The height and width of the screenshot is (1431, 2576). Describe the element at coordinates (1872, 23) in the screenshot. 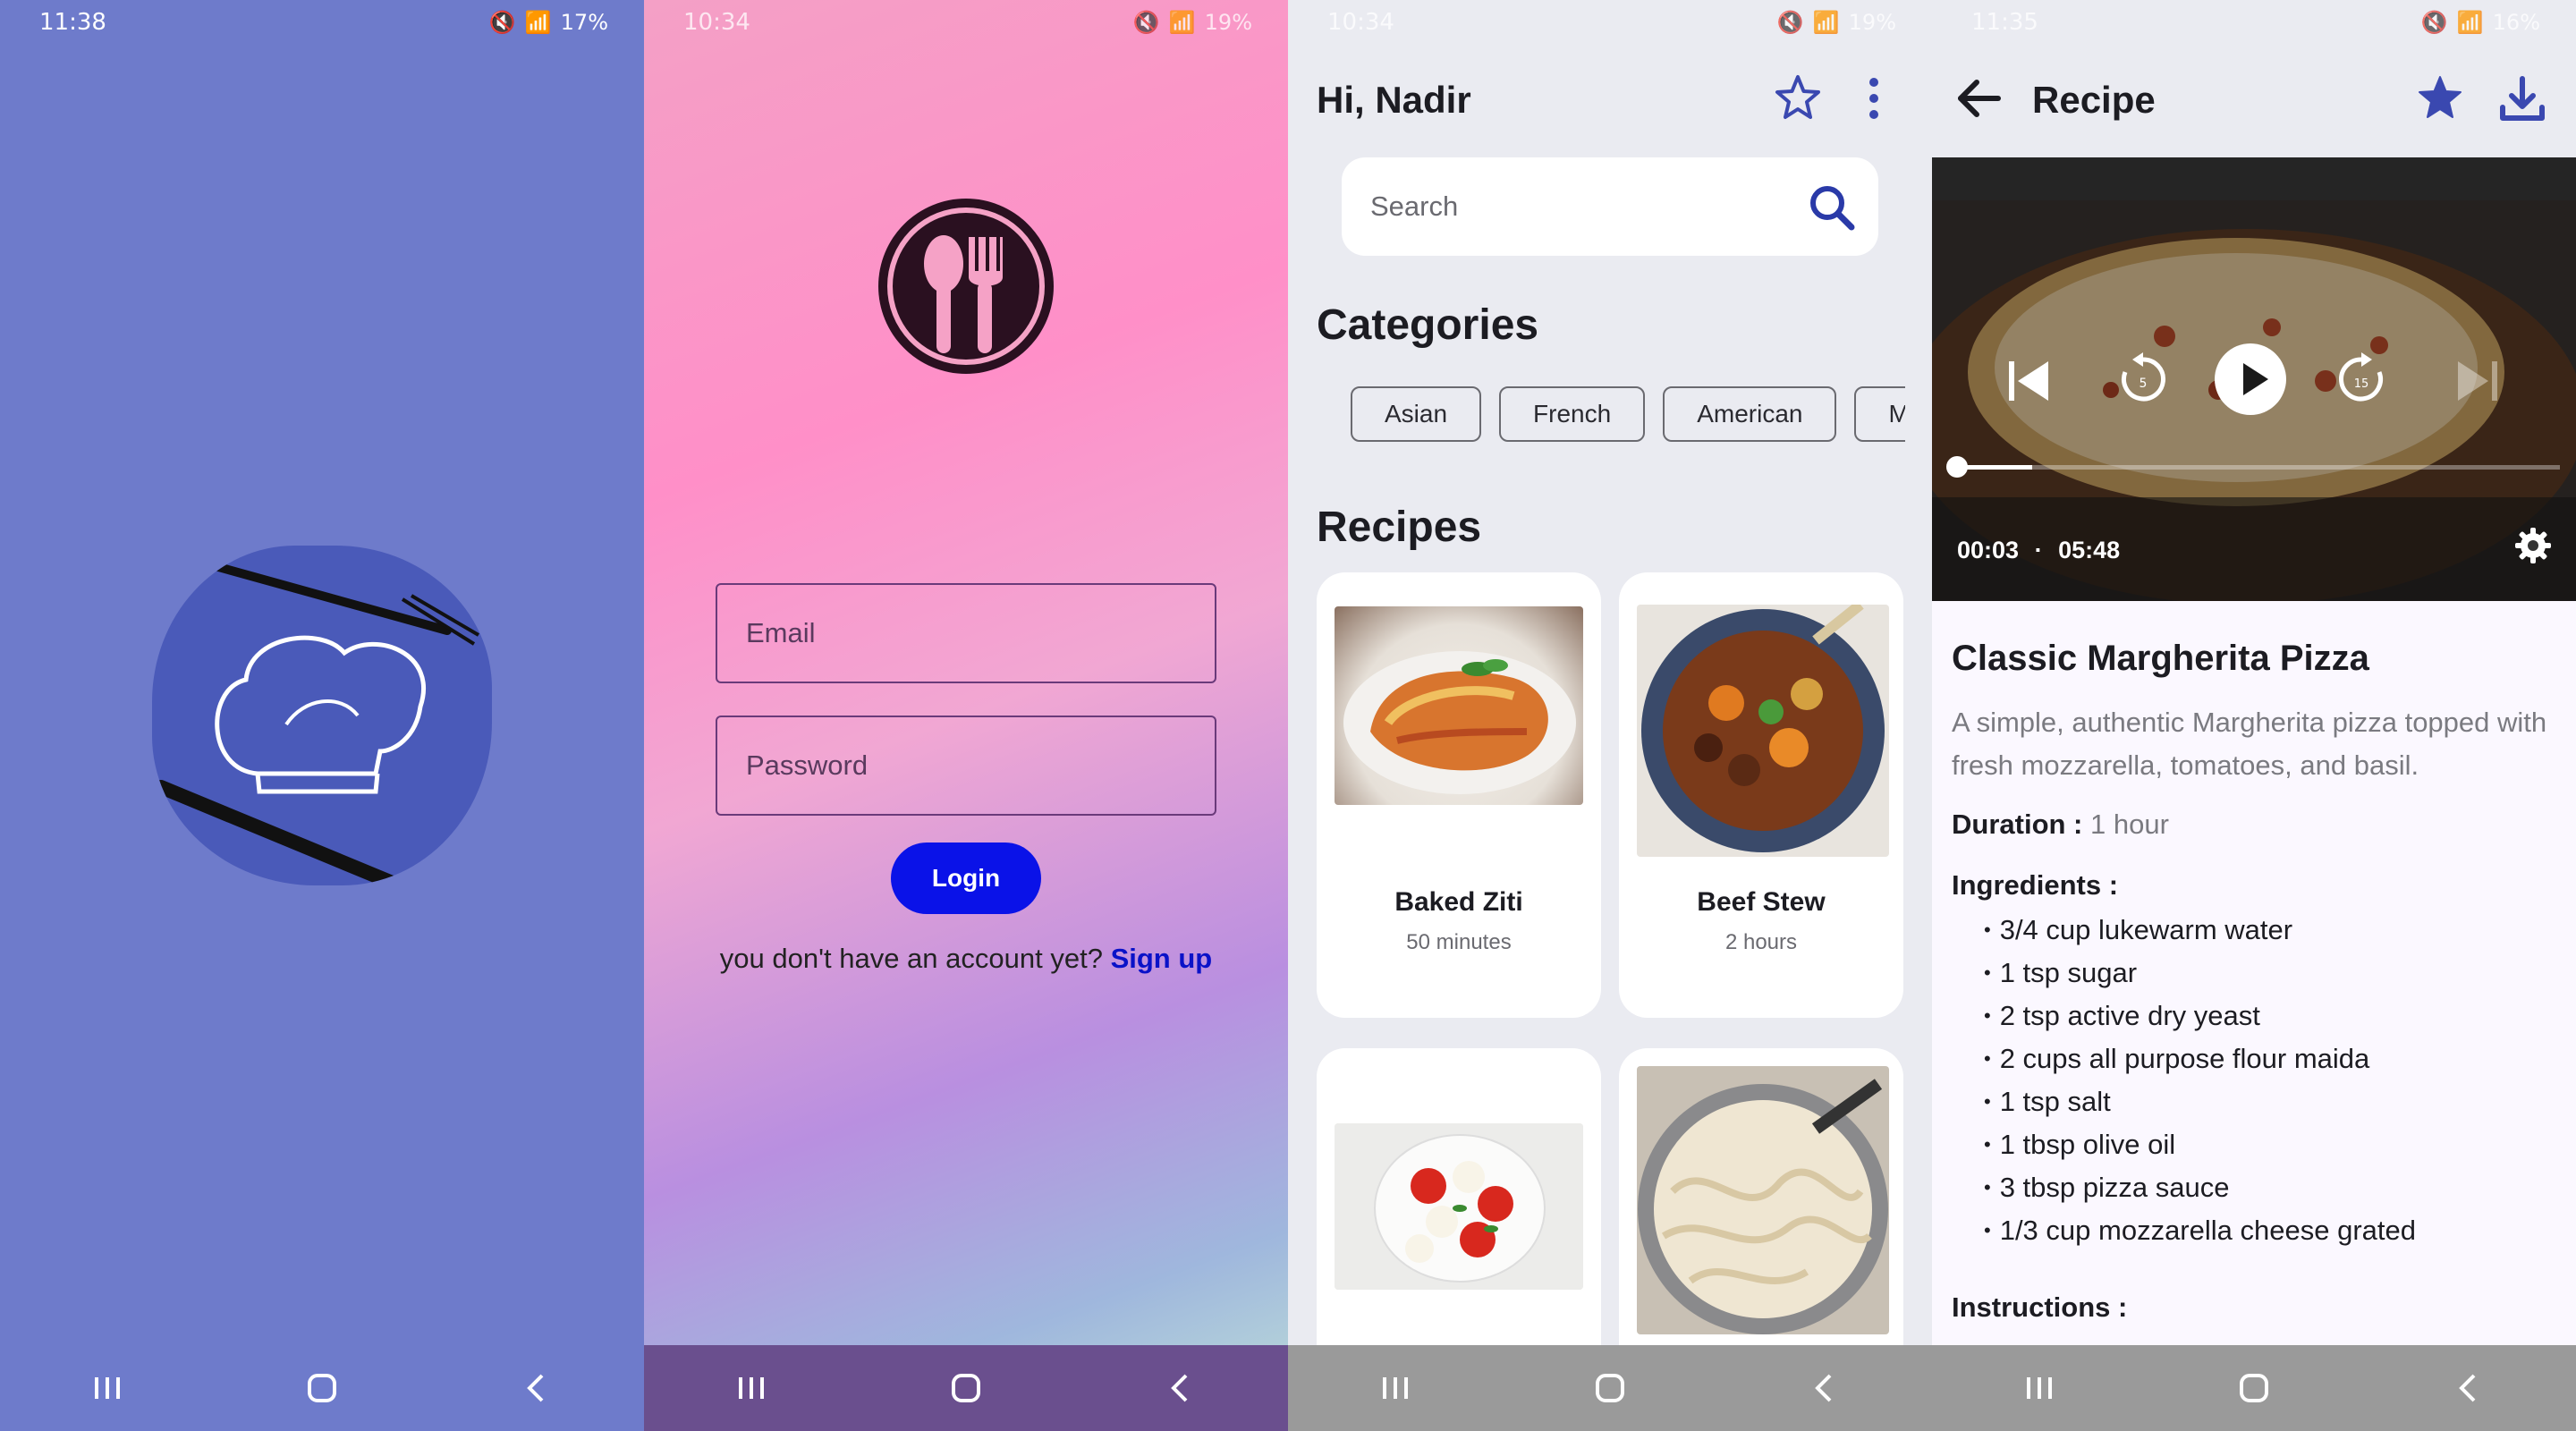

I see `battery-level: 19%` at that location.